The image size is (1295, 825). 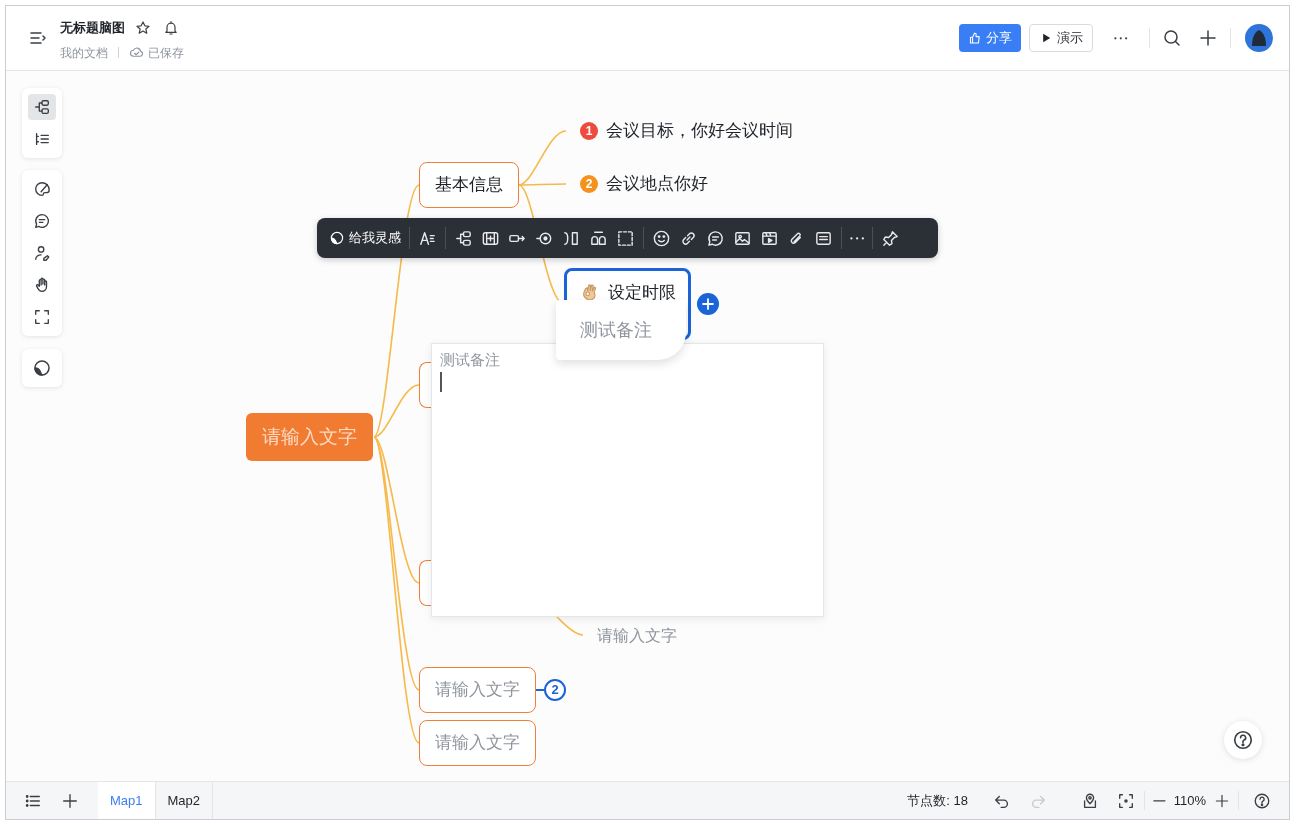 I want to click on document-title: 无标题脑图, so click(x=92, y=27).